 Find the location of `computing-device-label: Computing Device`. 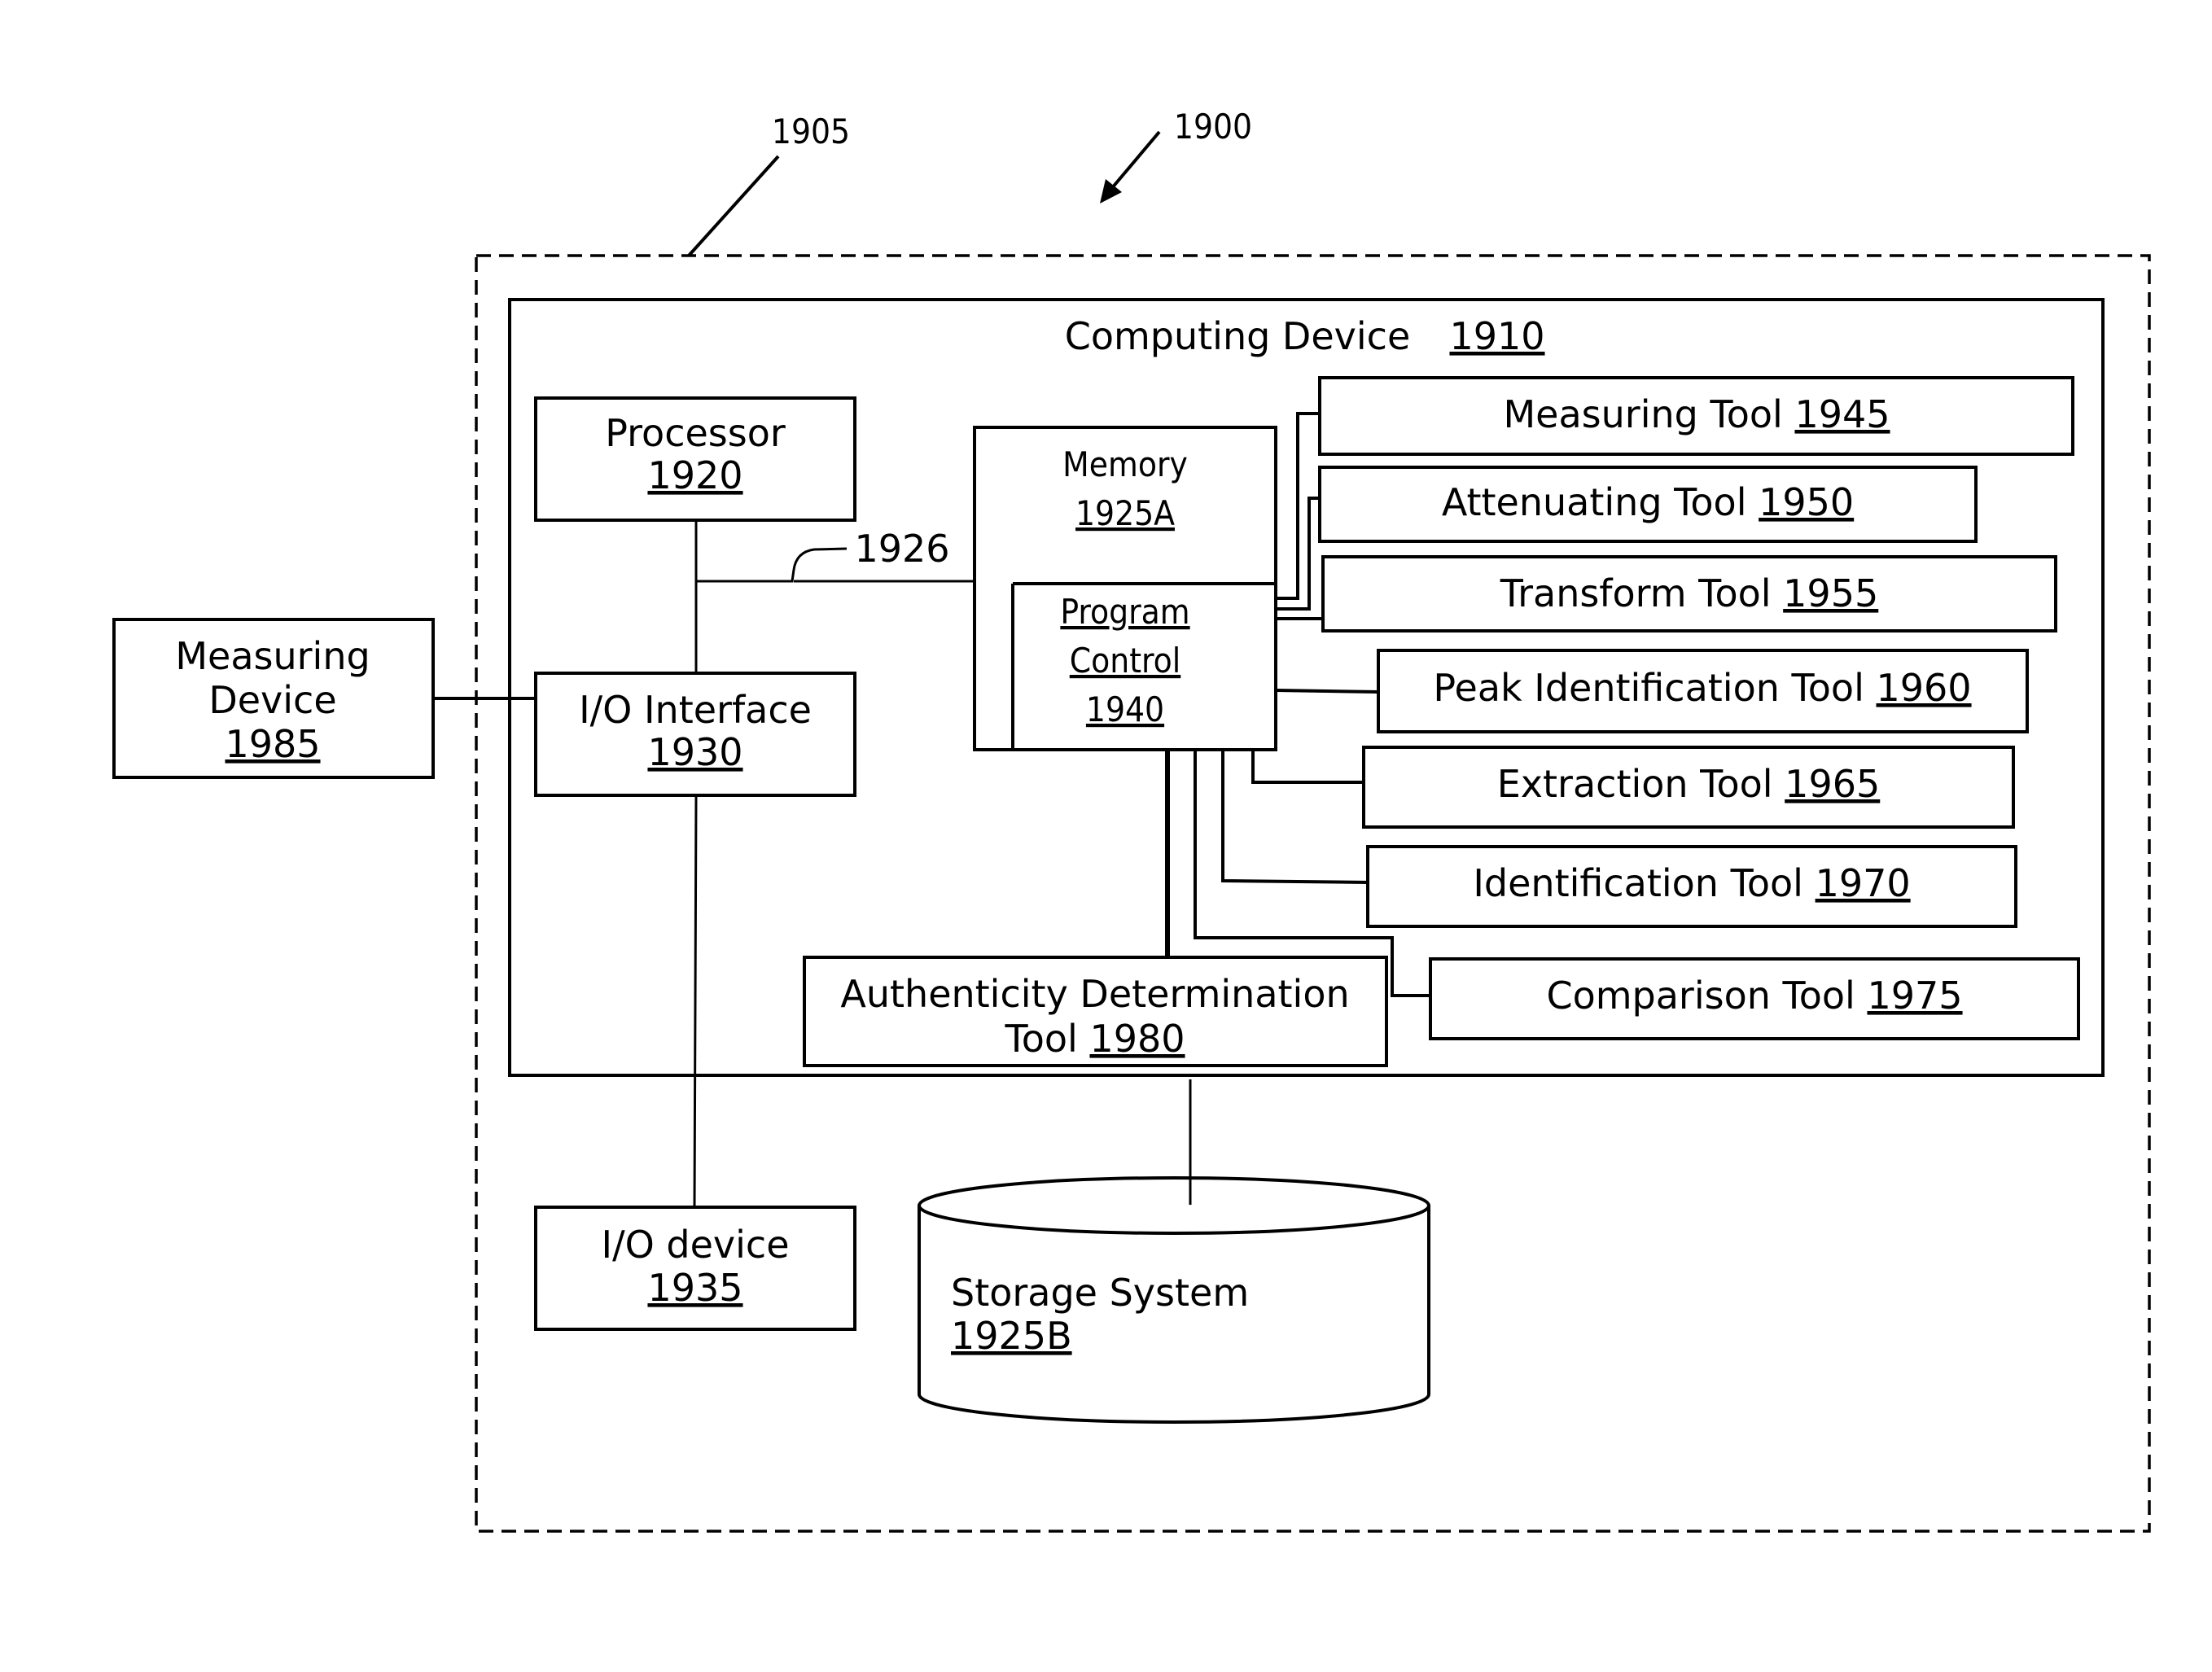

computing-device-label: Computing Device is located at coordinates (1238, 336).